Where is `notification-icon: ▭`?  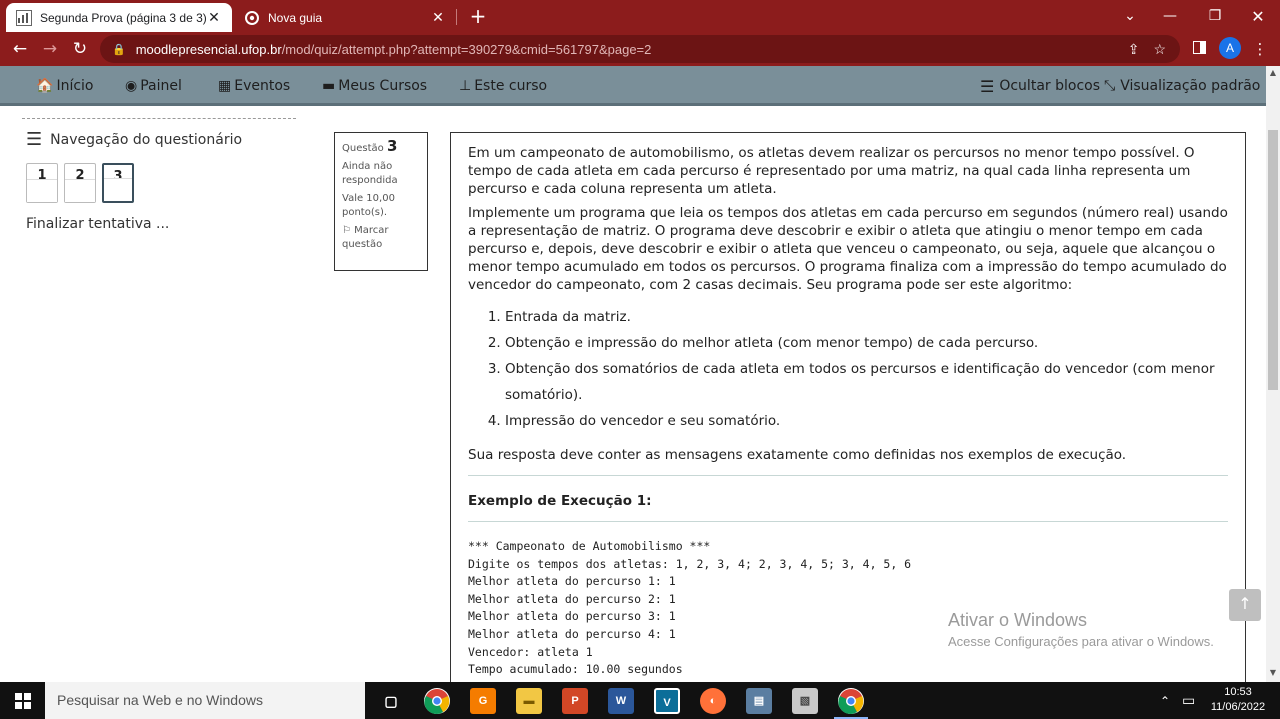 notification-icon: ▭ is located at coordinates (1188, 700).